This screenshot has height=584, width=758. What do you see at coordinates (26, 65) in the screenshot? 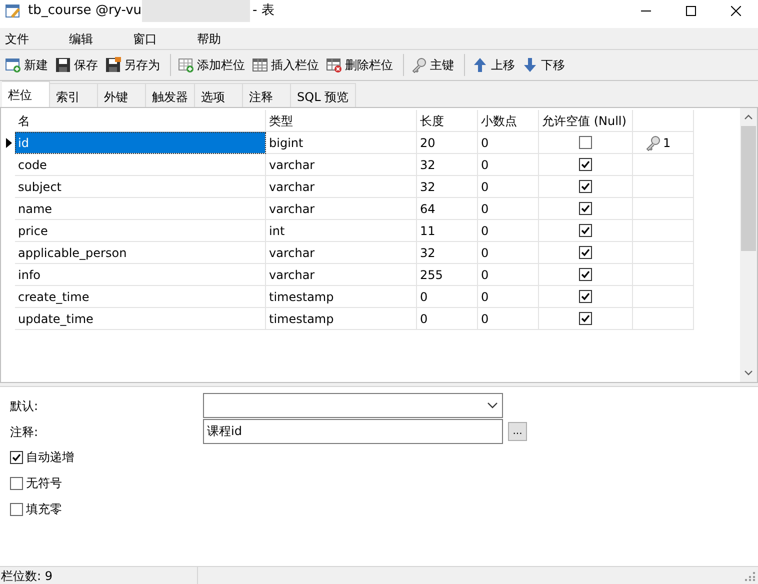
I see `toolbar-button: 新建` at bounding box center [26, 65].